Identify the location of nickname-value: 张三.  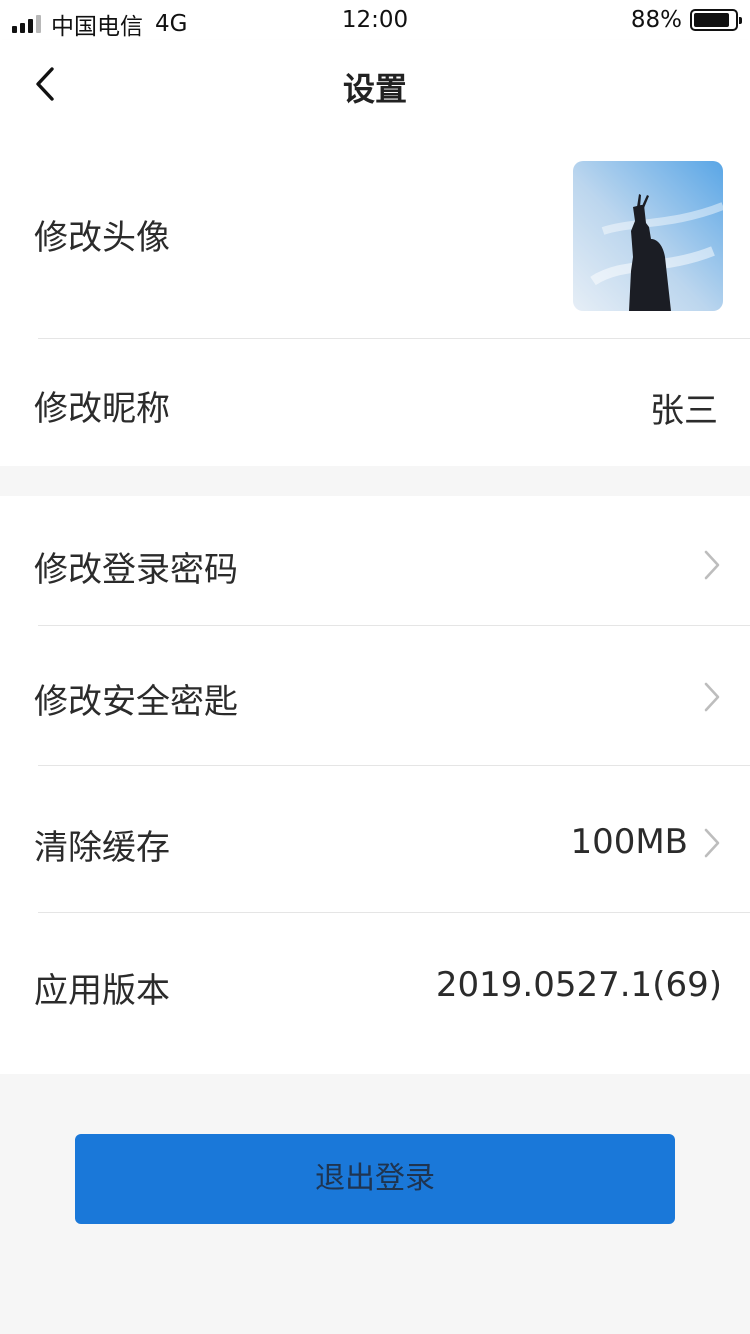
(684, 411).